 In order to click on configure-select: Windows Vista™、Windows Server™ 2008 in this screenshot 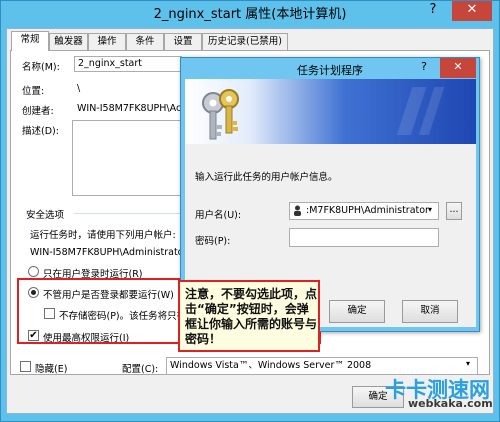, I will do `click(322, 366)`.